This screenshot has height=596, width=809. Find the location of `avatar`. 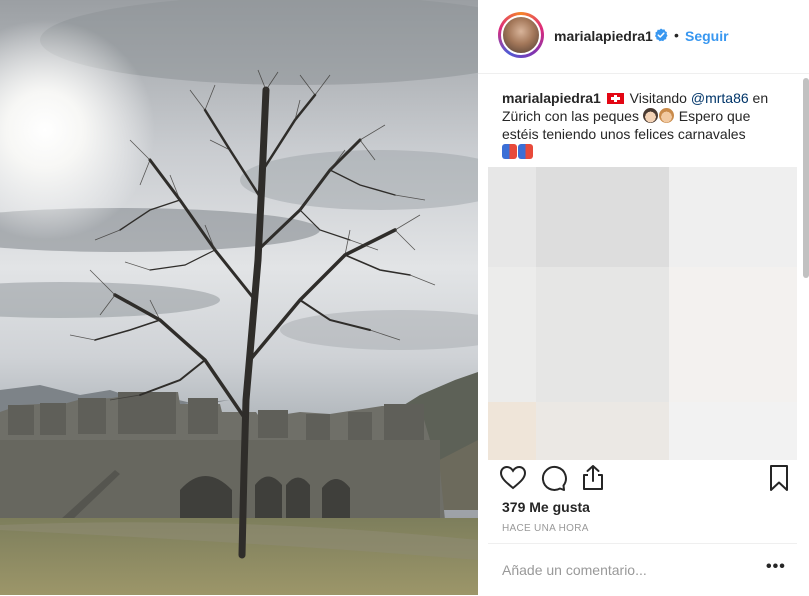

avatar is located at coordinates (521, 35).